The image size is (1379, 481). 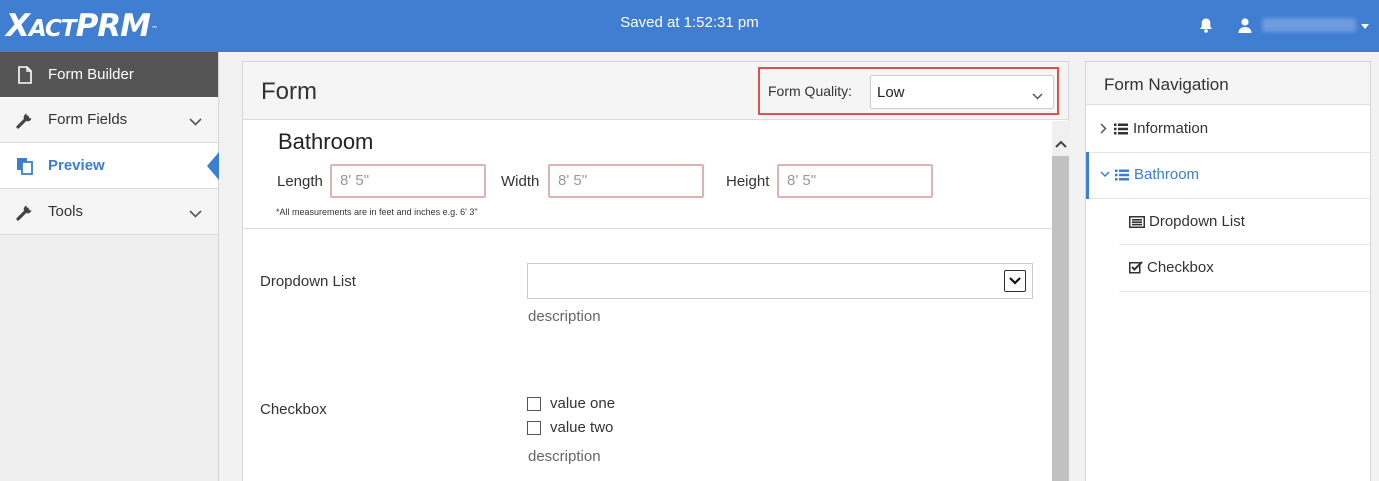 What do you see at coordinates (300, 181) in the screenshot?
I see `length-label: Length` at bounding box center [300, 181].